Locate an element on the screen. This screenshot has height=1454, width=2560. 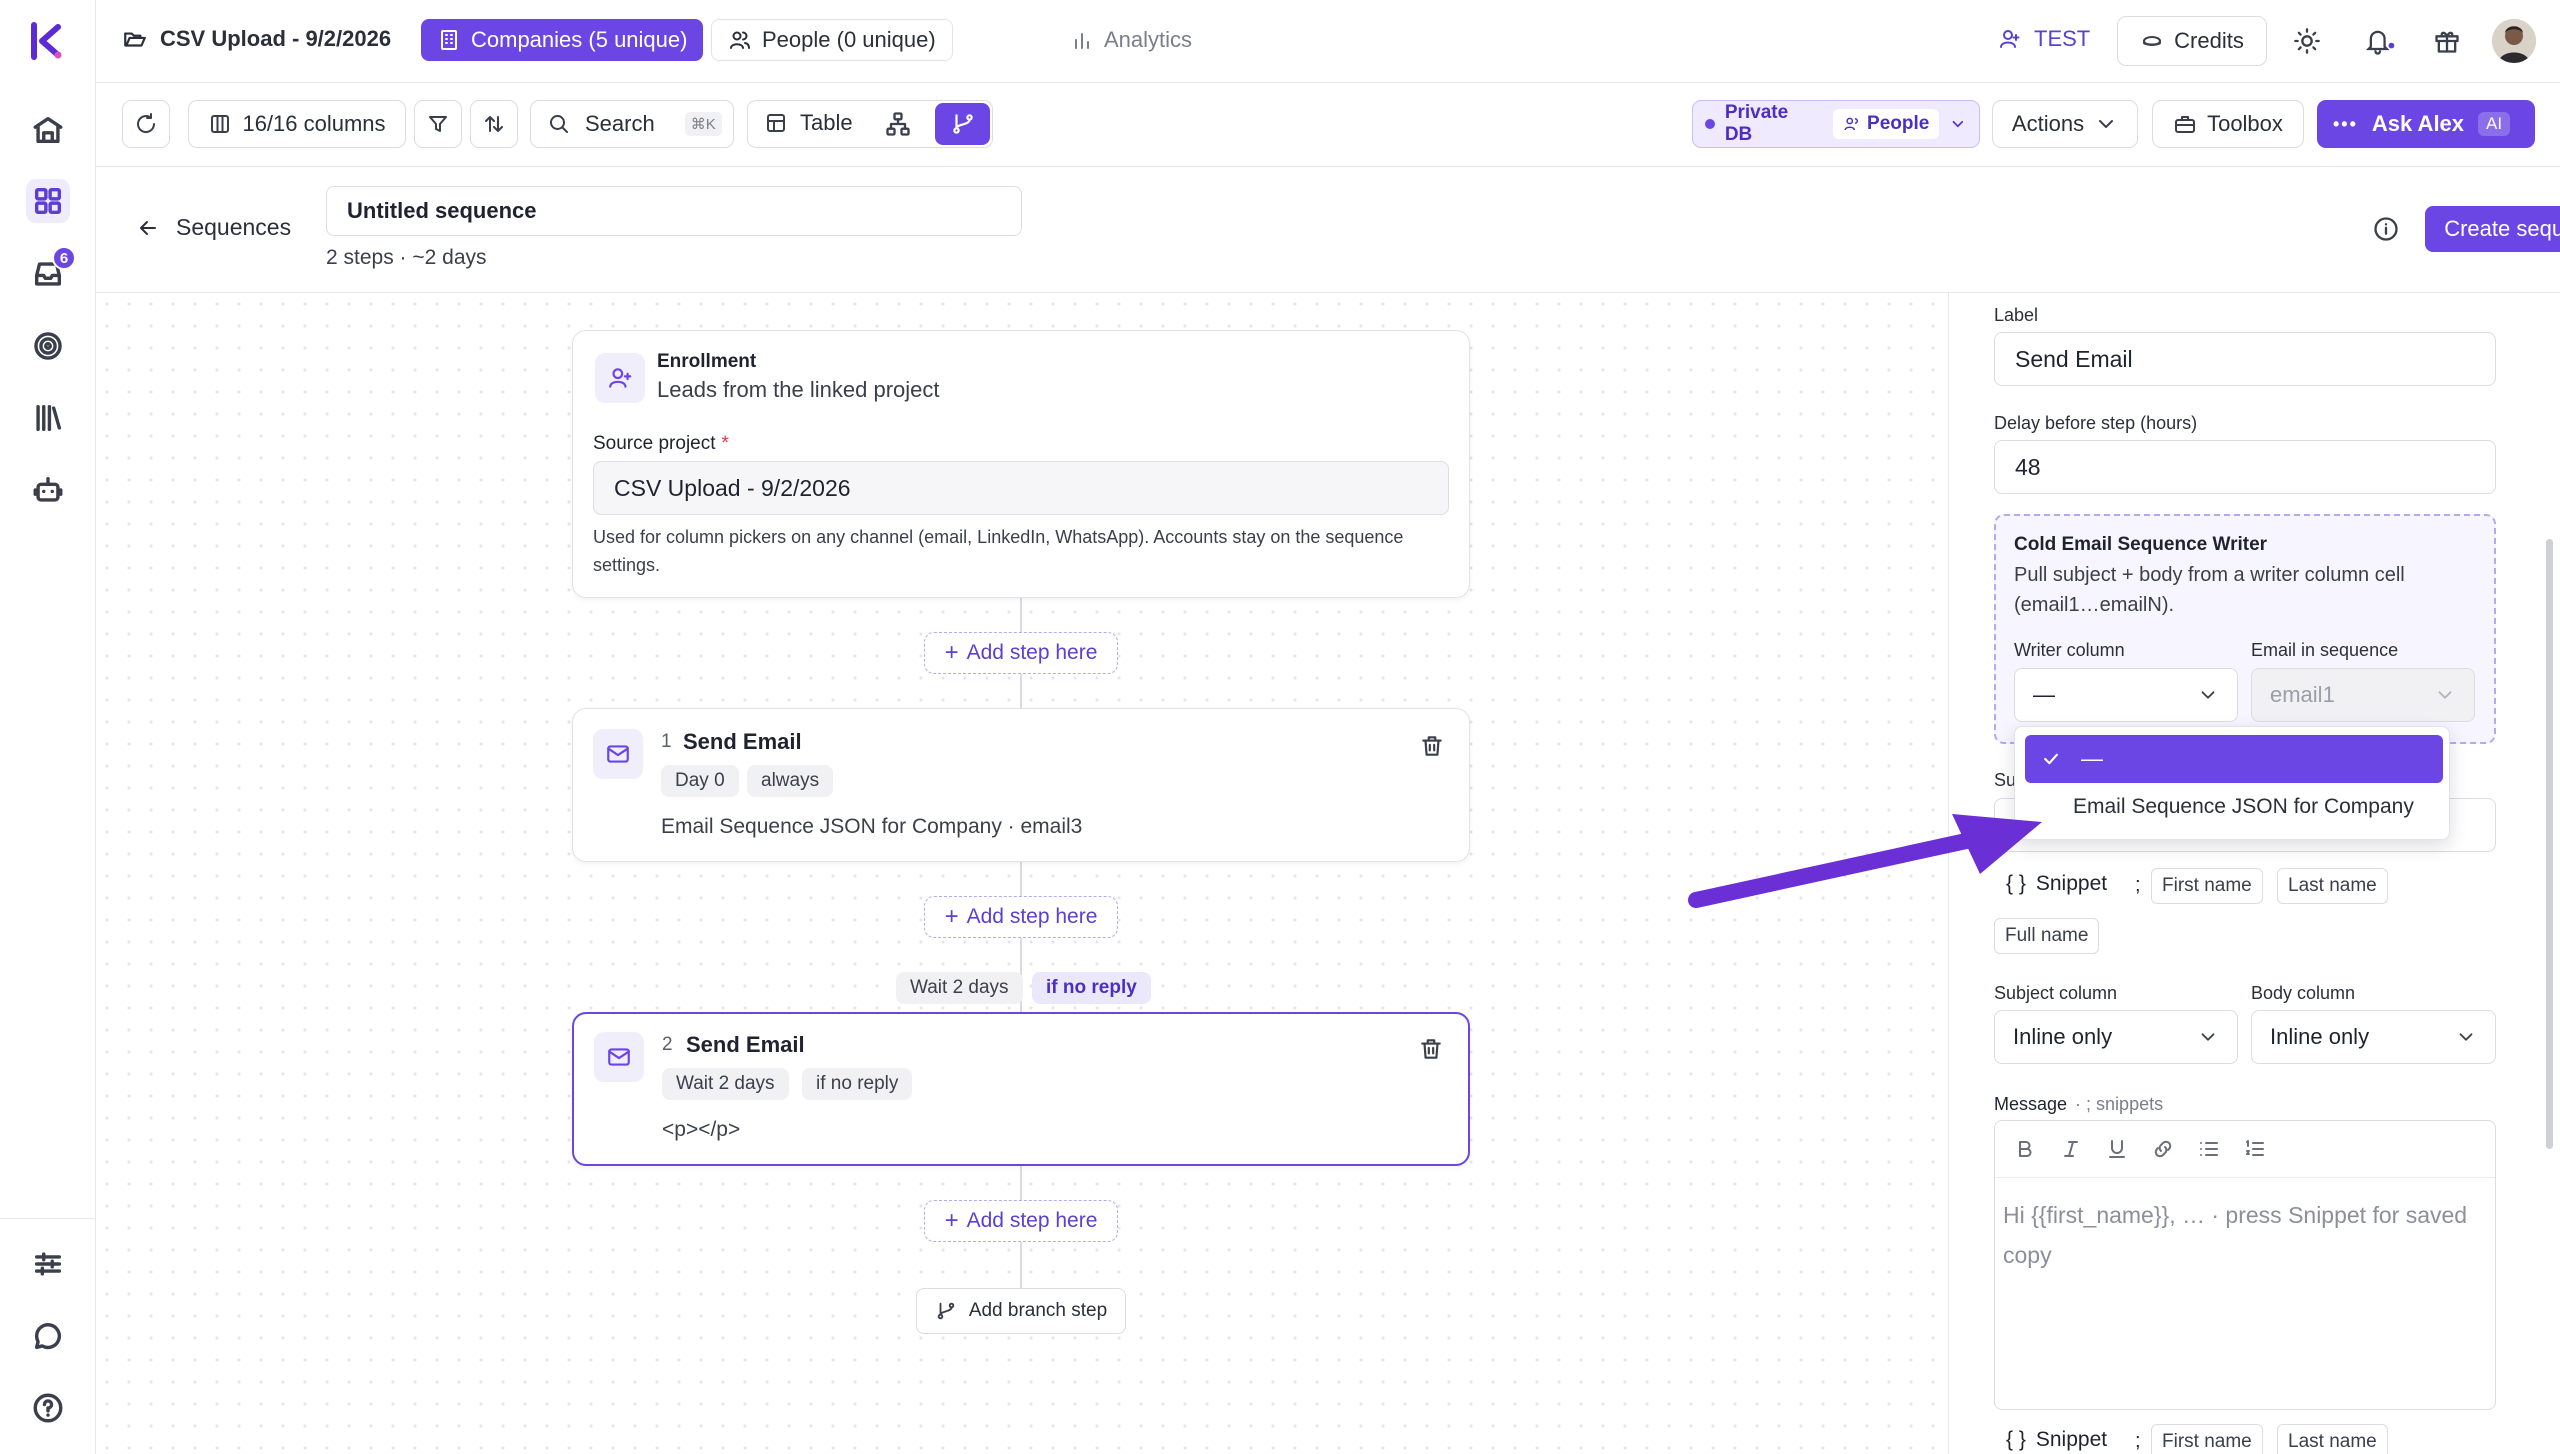
step-number: 2 is located at coordinates (667, 1044).